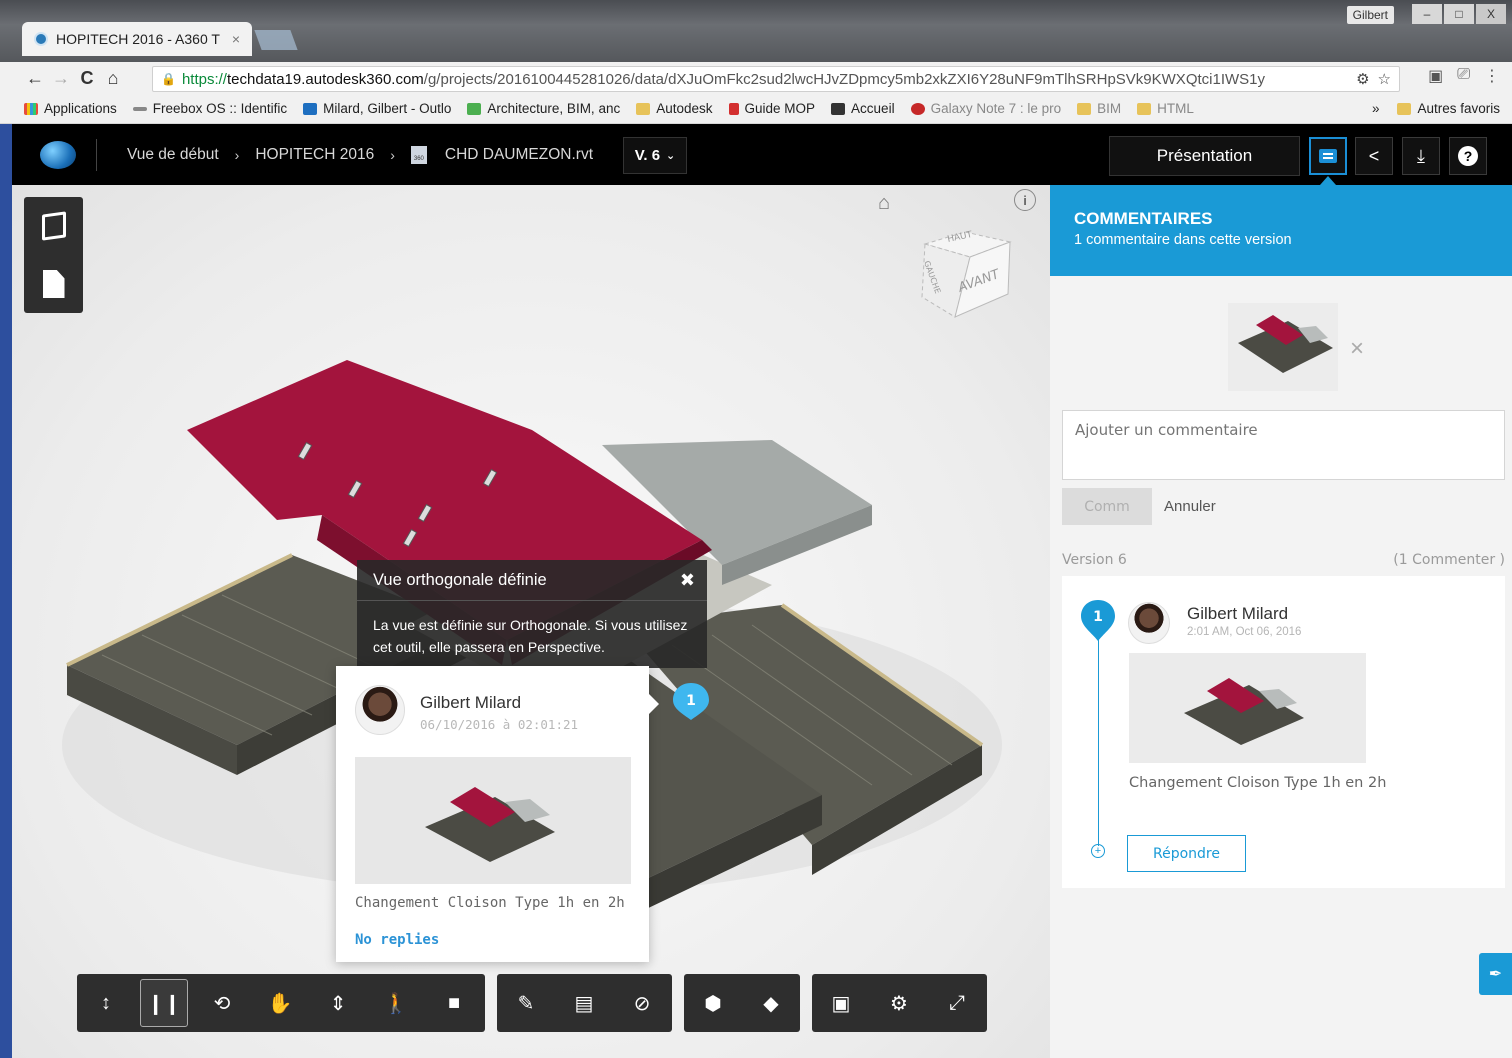 This screenshot has width=1512, height=1058. What do you see at coordinates (474, 108) in the screenshot?
I see `site-icon` at bounding box center [474, 108].